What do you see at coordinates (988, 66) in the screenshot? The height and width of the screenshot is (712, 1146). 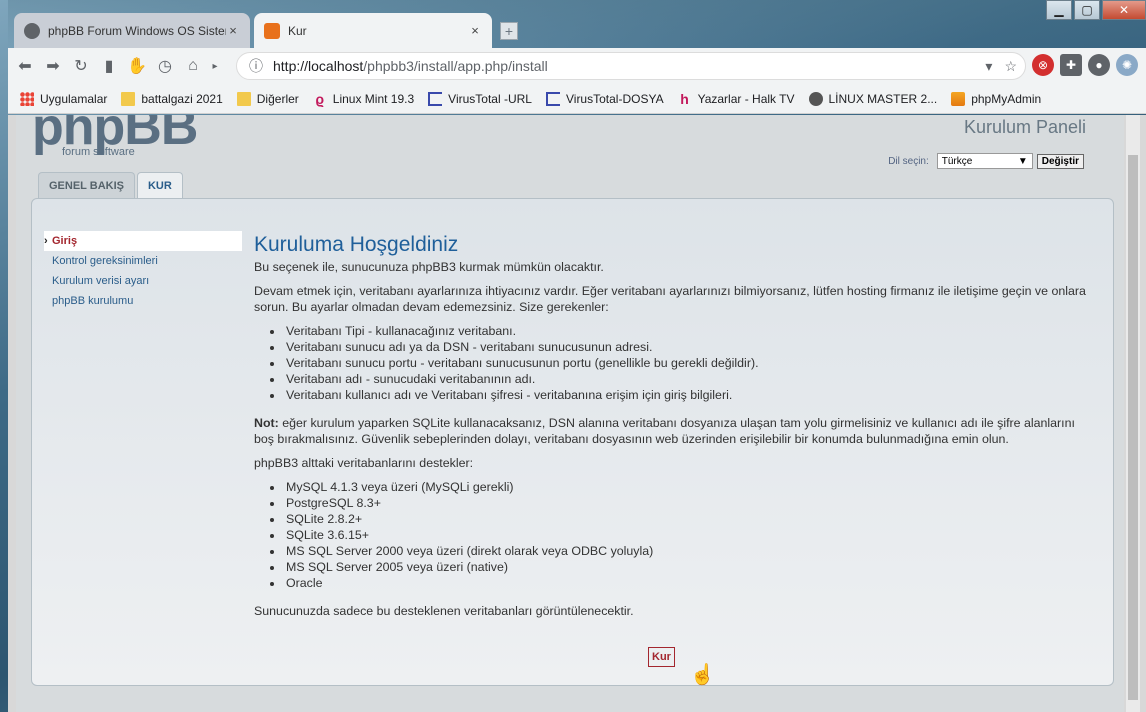 I see `dropdown-icon: ▾` at bounding box center [988, 66].